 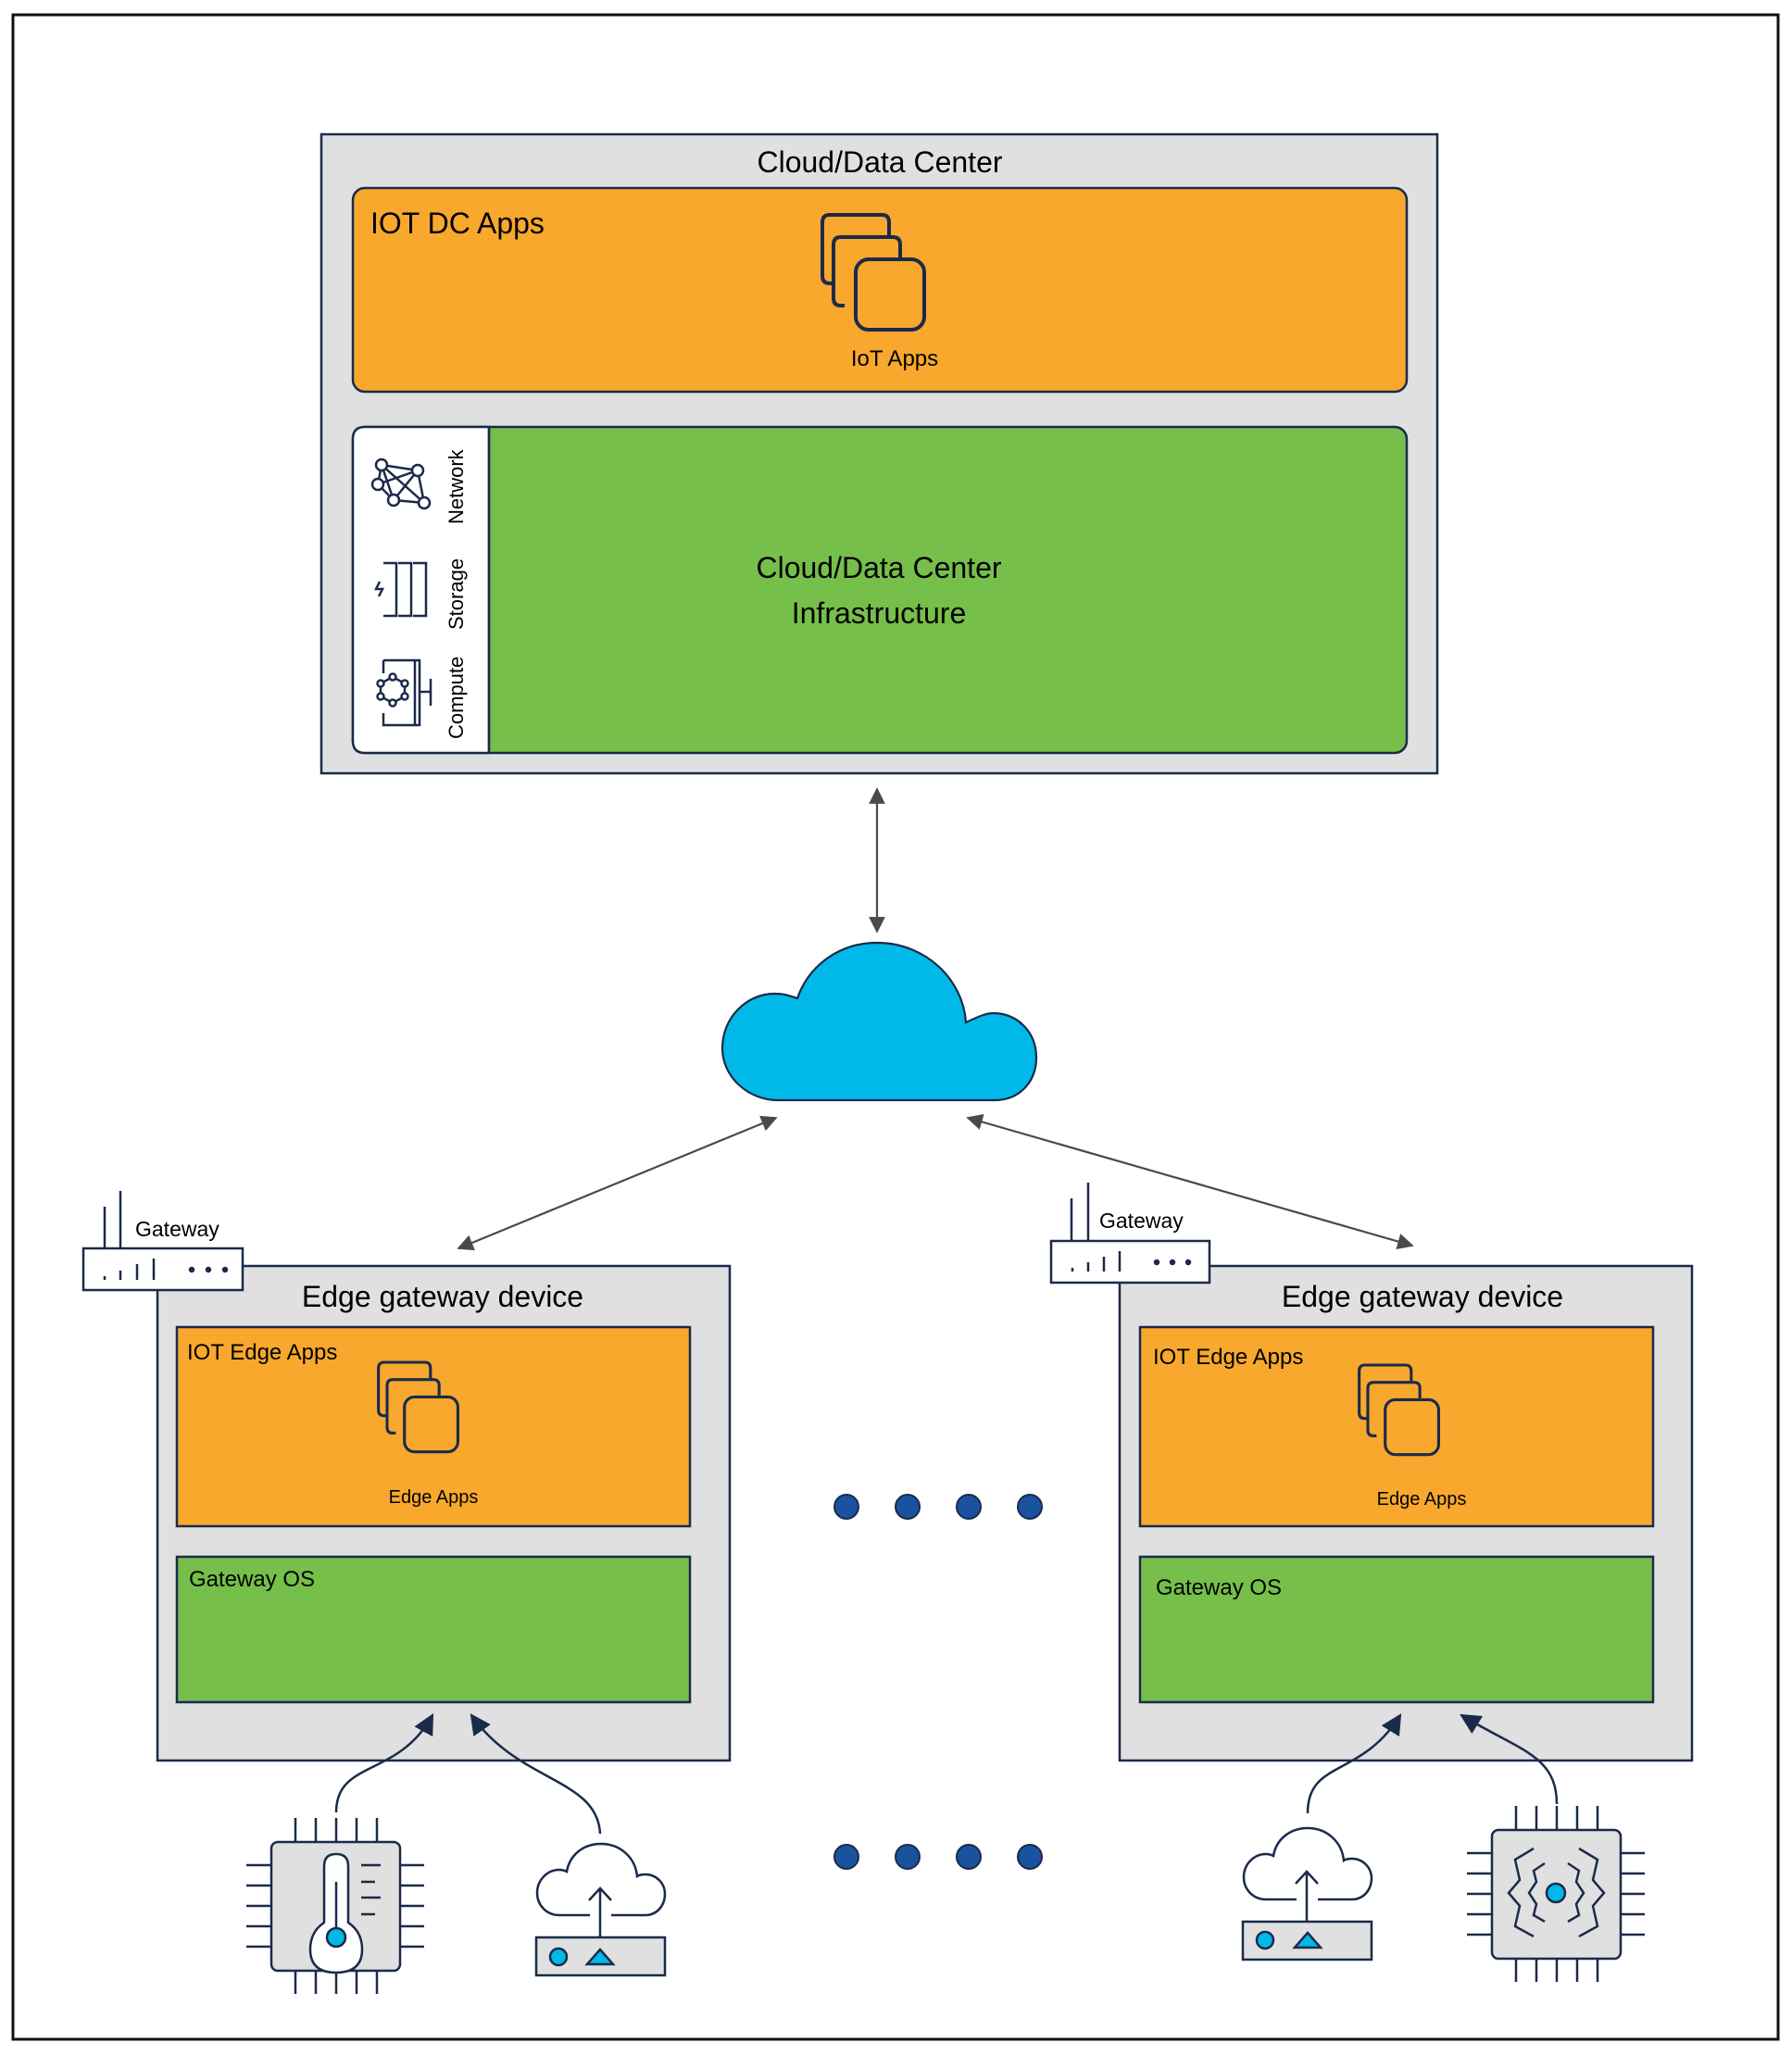 I want to click on temperature-sensor-chip-icon, so click(x=335, y=1906).